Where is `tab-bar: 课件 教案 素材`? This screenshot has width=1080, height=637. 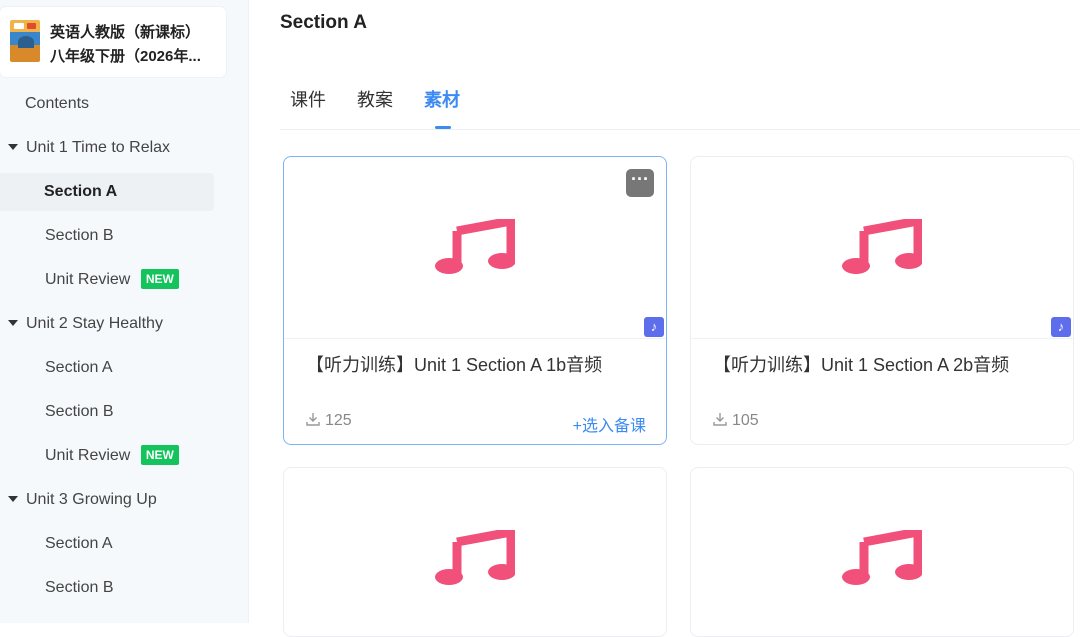 tab-bar: 课件 教案 素材 is located at coordinates (680, 101).